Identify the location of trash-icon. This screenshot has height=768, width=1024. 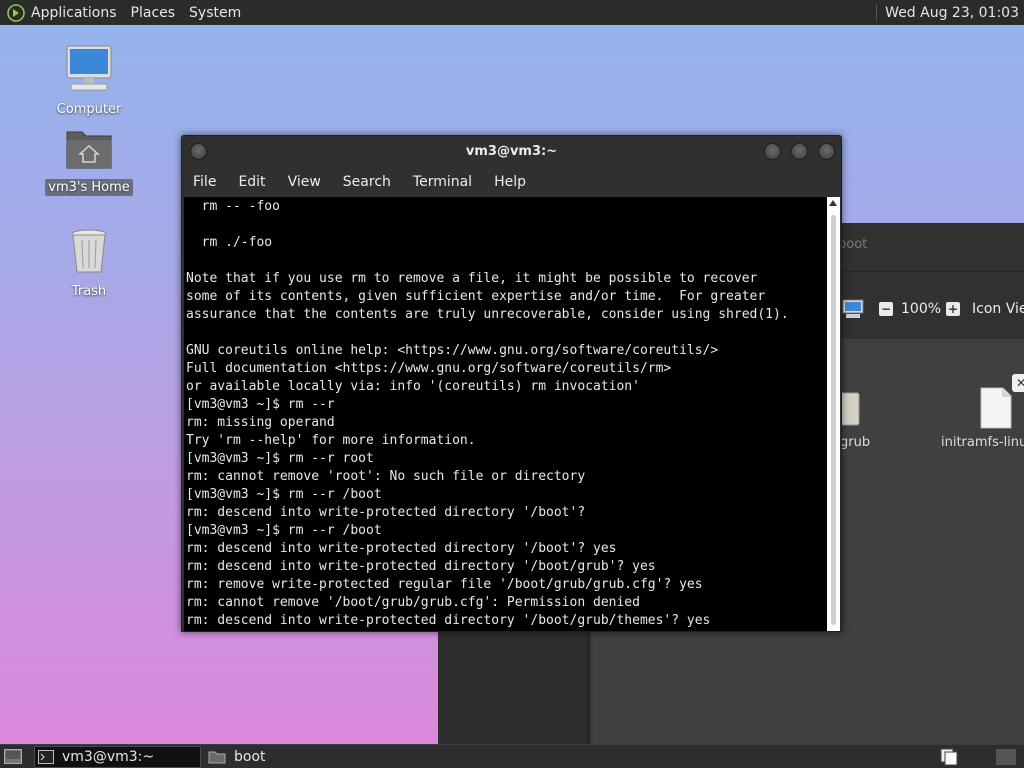
(89, 251).